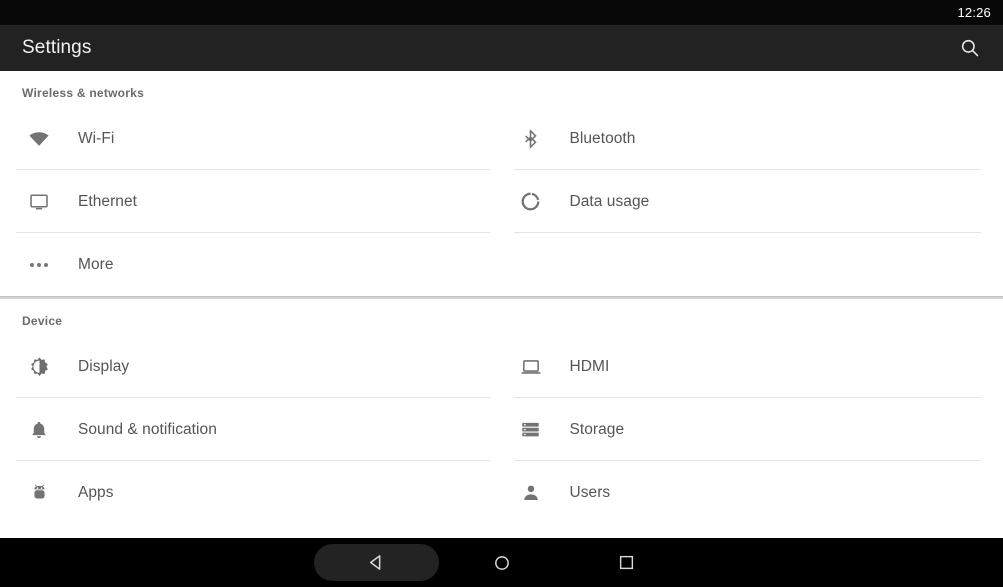 Image resolution: width=1003 pixels, height=587 pixels. Describe the element at coordinates (39, 430) in the screenshot. I see `bell-icon` at that location.